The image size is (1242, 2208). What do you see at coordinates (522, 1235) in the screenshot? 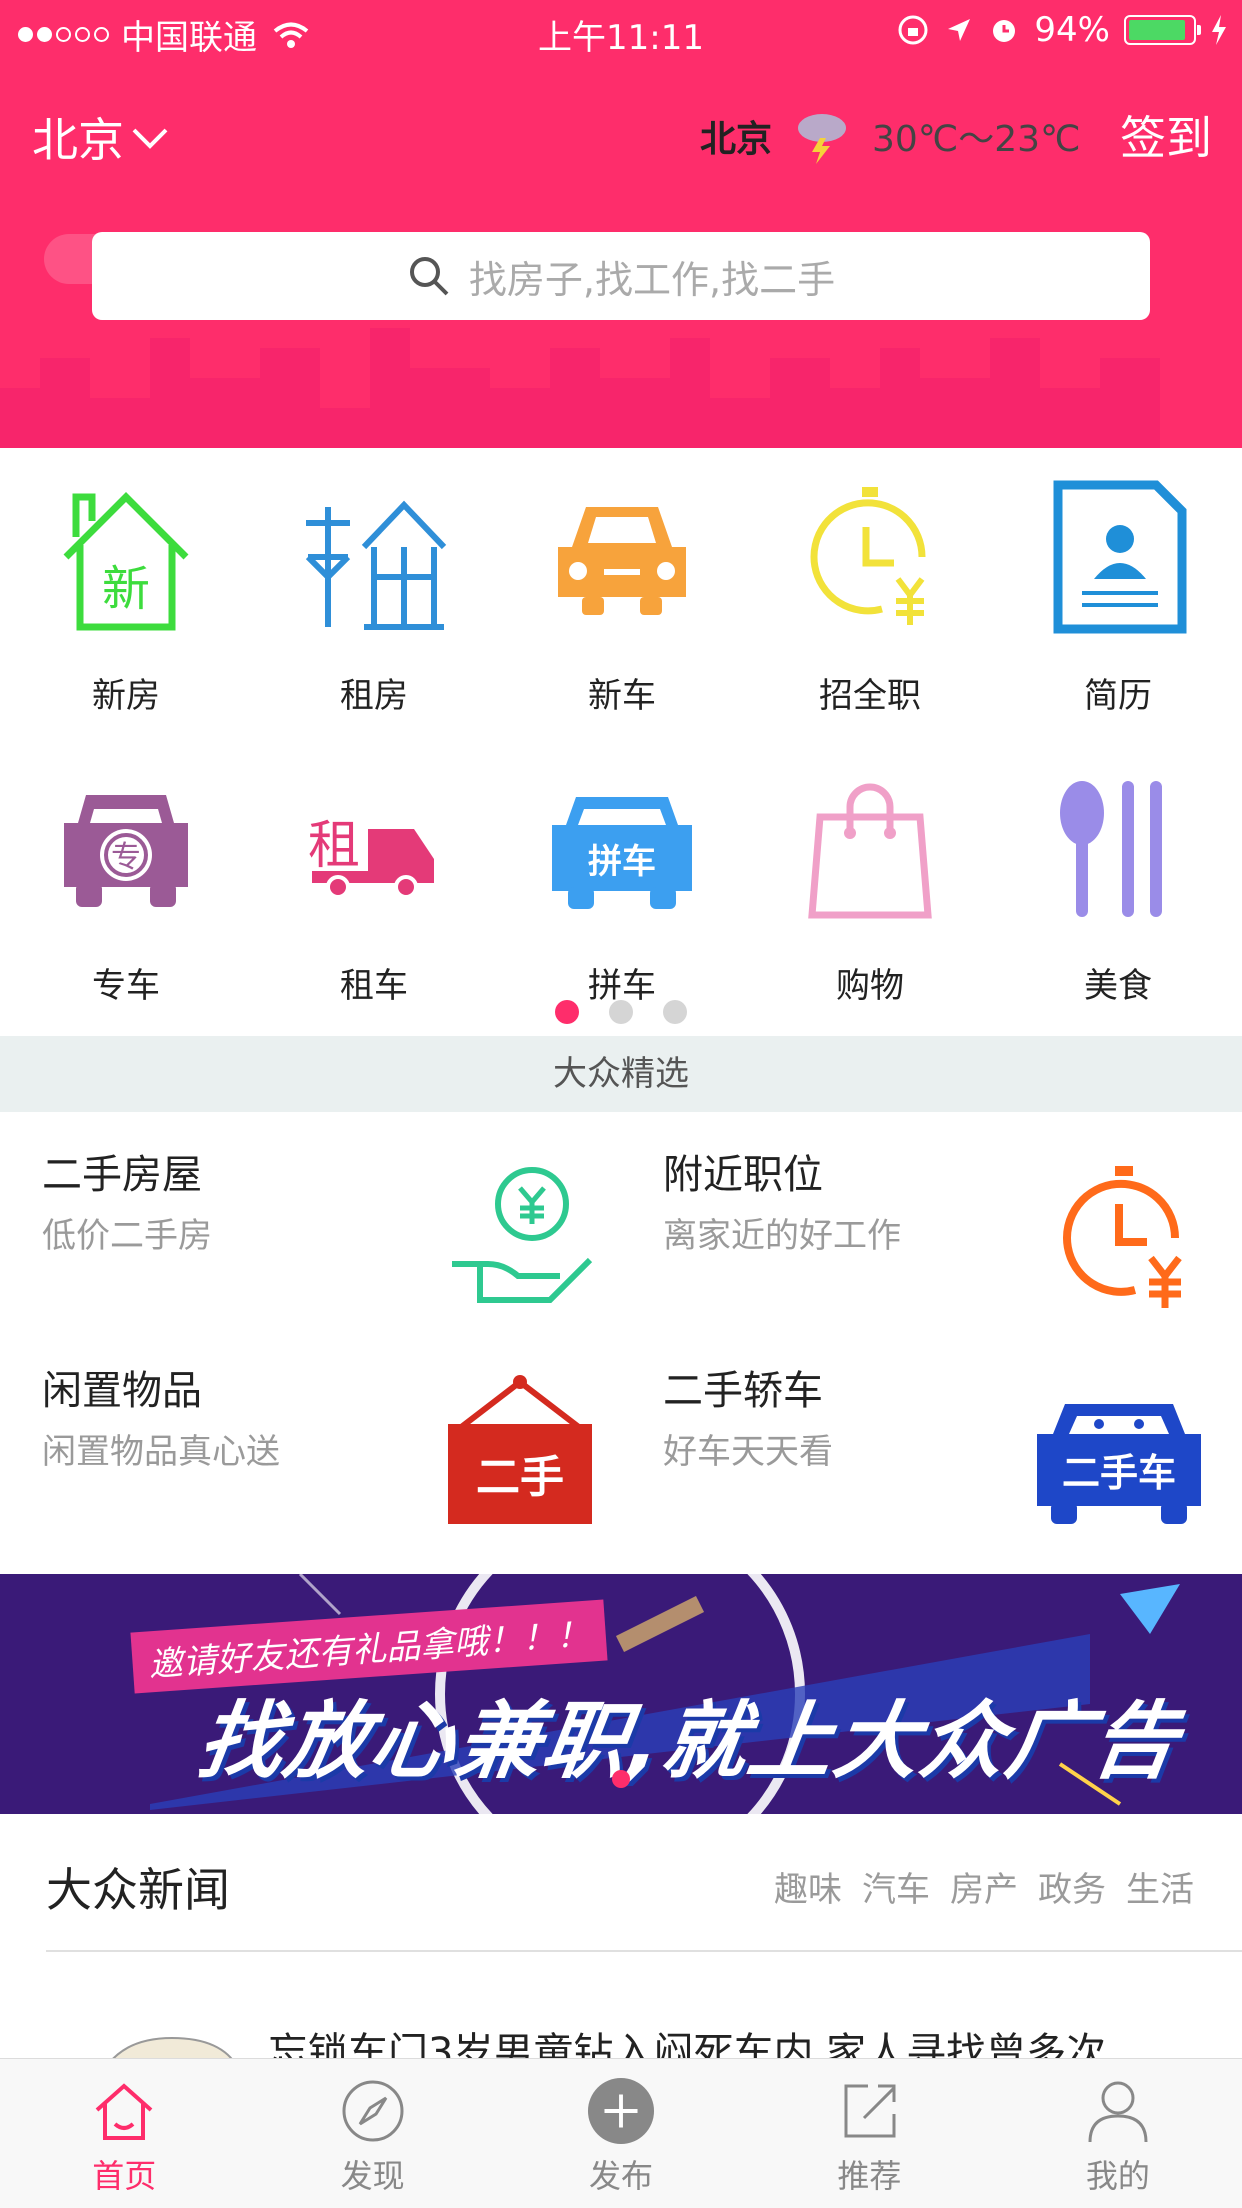
I see `hand-yen-icon` at bounding box center [522, 1235].